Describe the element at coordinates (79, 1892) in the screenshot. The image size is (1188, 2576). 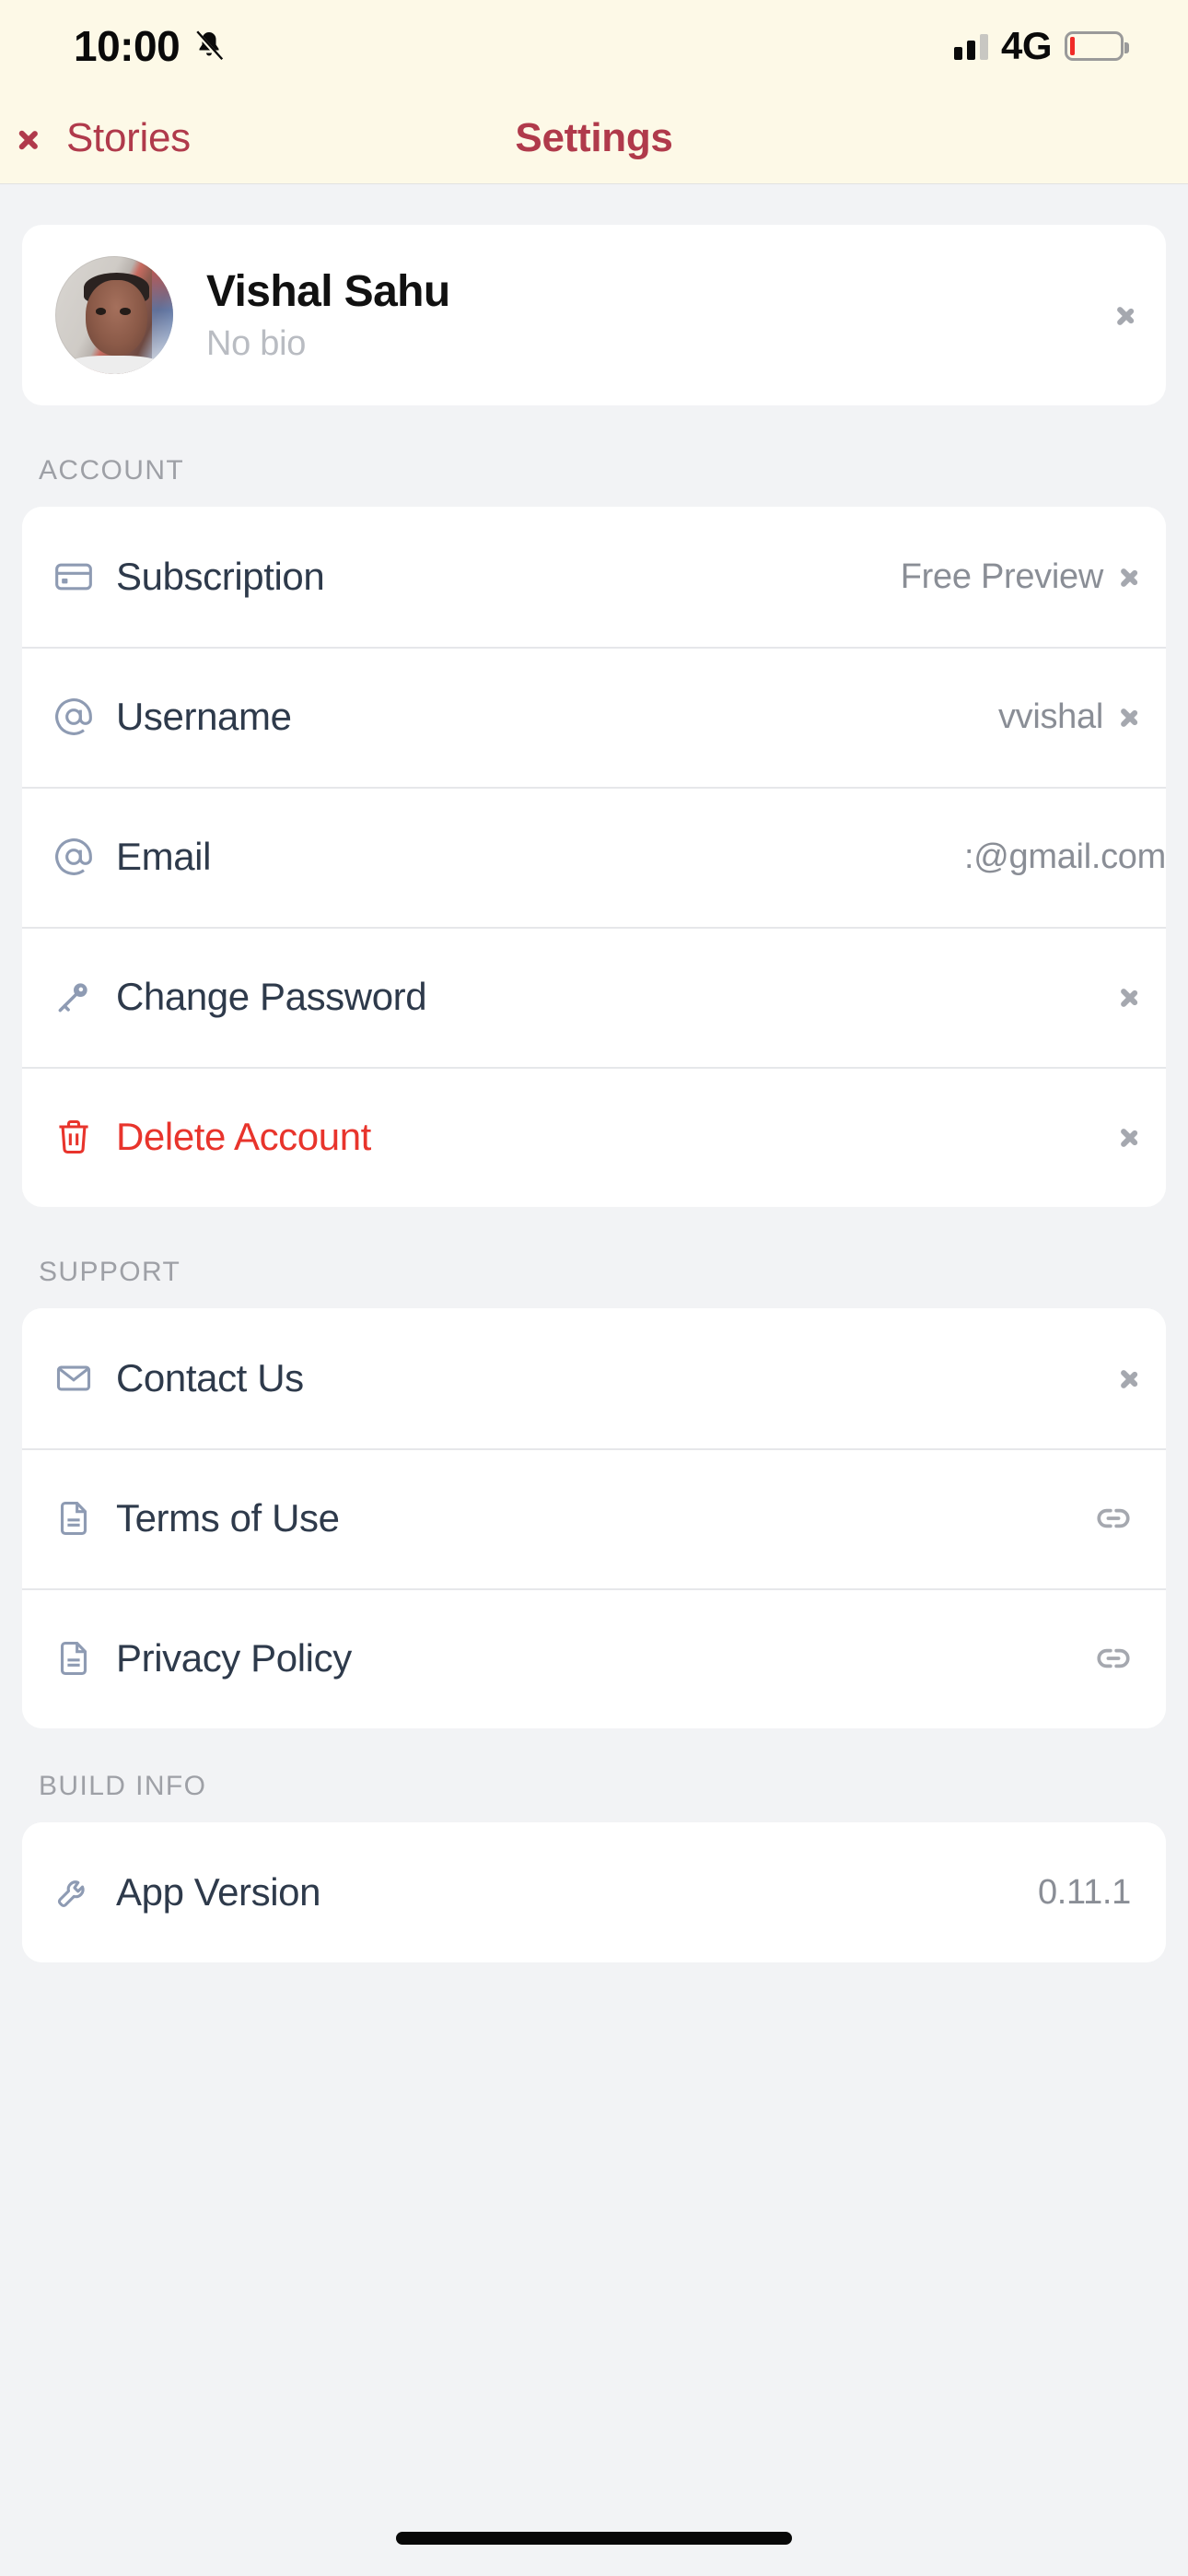
I see `wrench-icon` at that location.